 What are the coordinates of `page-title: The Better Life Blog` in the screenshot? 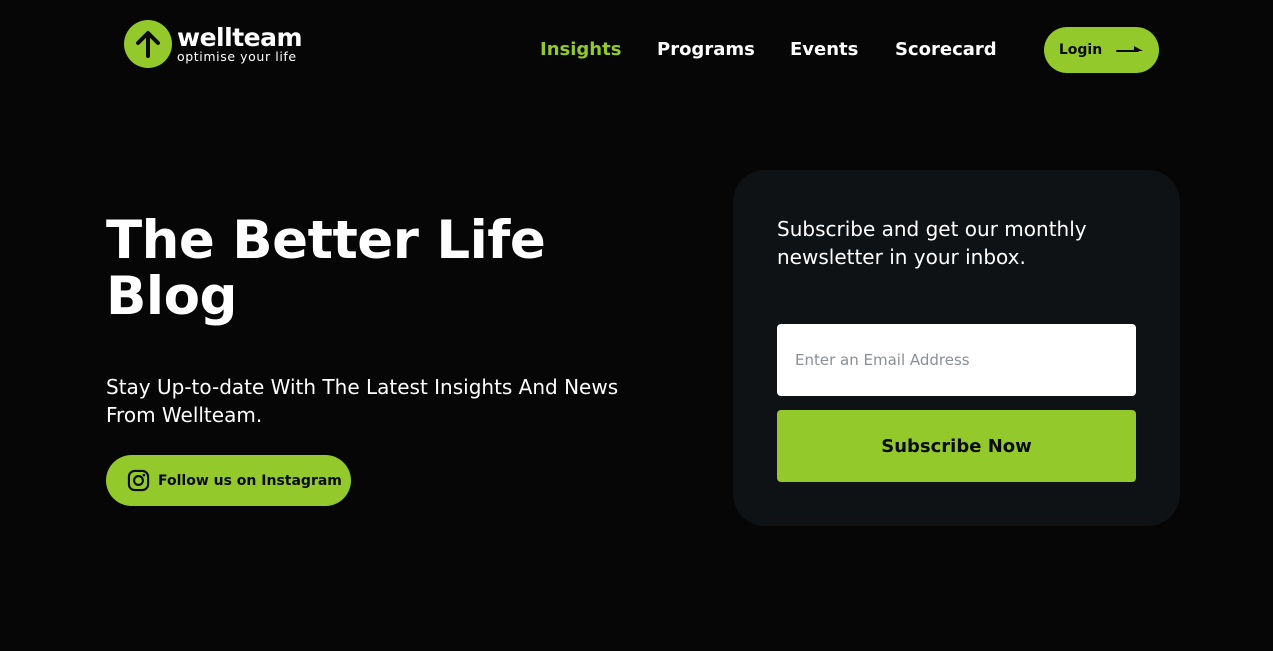 It's located at (326, 268).